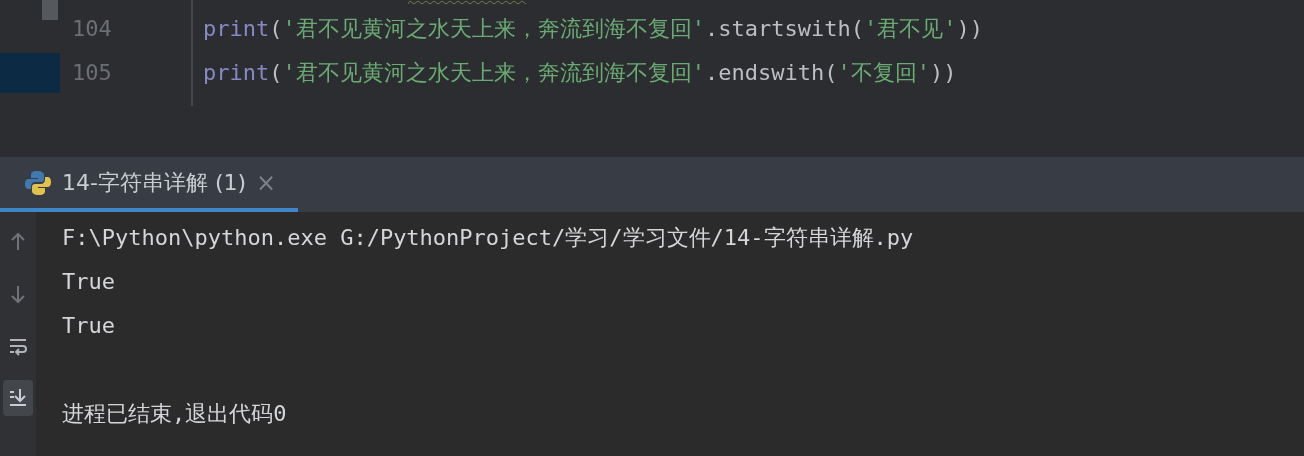 The image size is (1304, 456). Describe the element at coordinates (175, 414) in the screenshot. I see `console-line: 进程已结束,退出代码0` at that location.